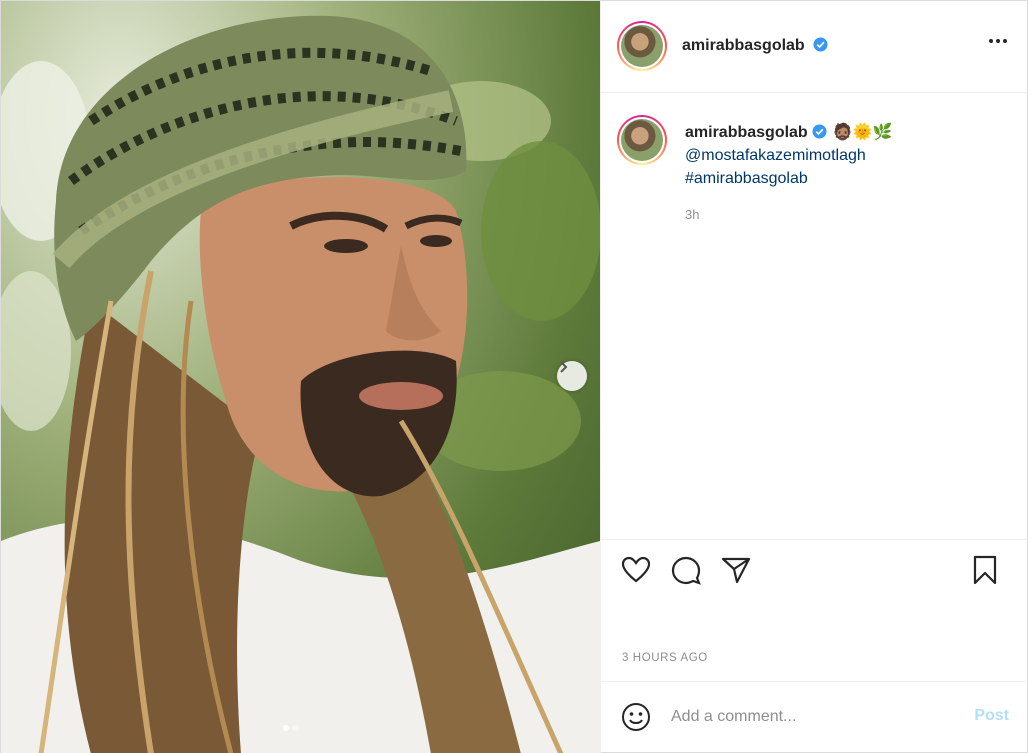 This screenshot has width=1028, height=753. I want to click on smiley-icon, so click(636, 717).